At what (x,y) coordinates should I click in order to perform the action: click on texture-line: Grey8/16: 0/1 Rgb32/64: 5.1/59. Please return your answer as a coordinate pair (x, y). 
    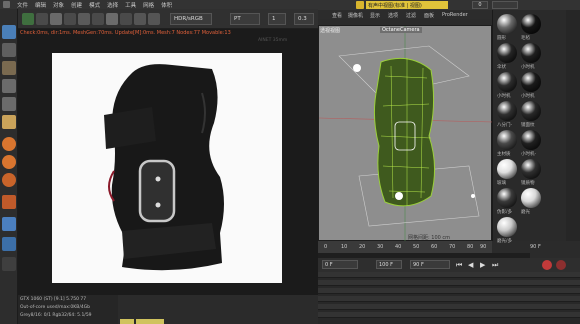
    Looking at the image, I should click on (56, 315).